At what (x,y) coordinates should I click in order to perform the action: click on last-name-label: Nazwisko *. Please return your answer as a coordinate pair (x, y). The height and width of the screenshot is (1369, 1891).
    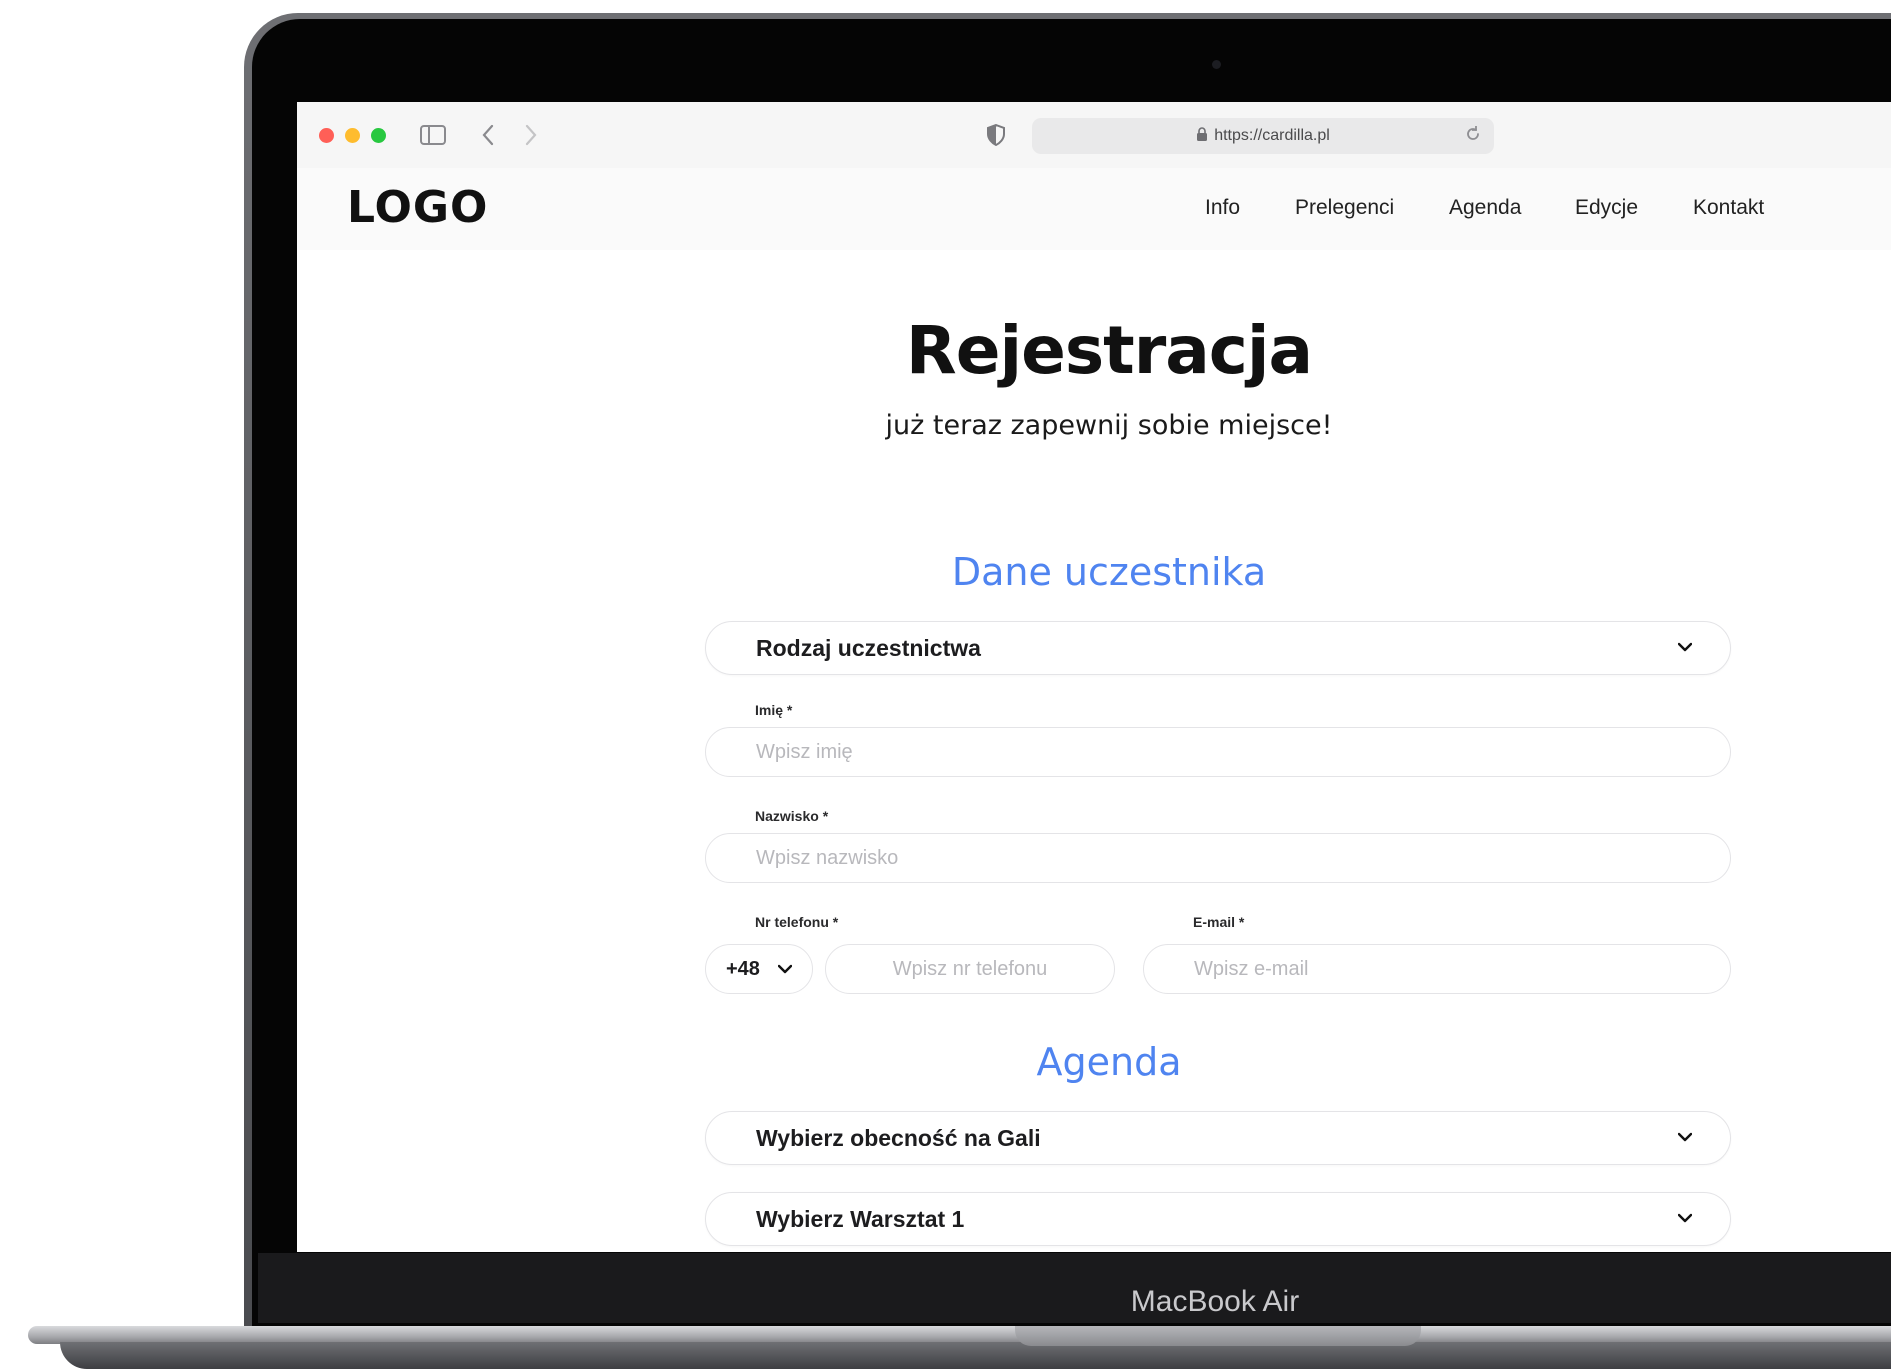
    Looking at the image, I should click on (792, 816).